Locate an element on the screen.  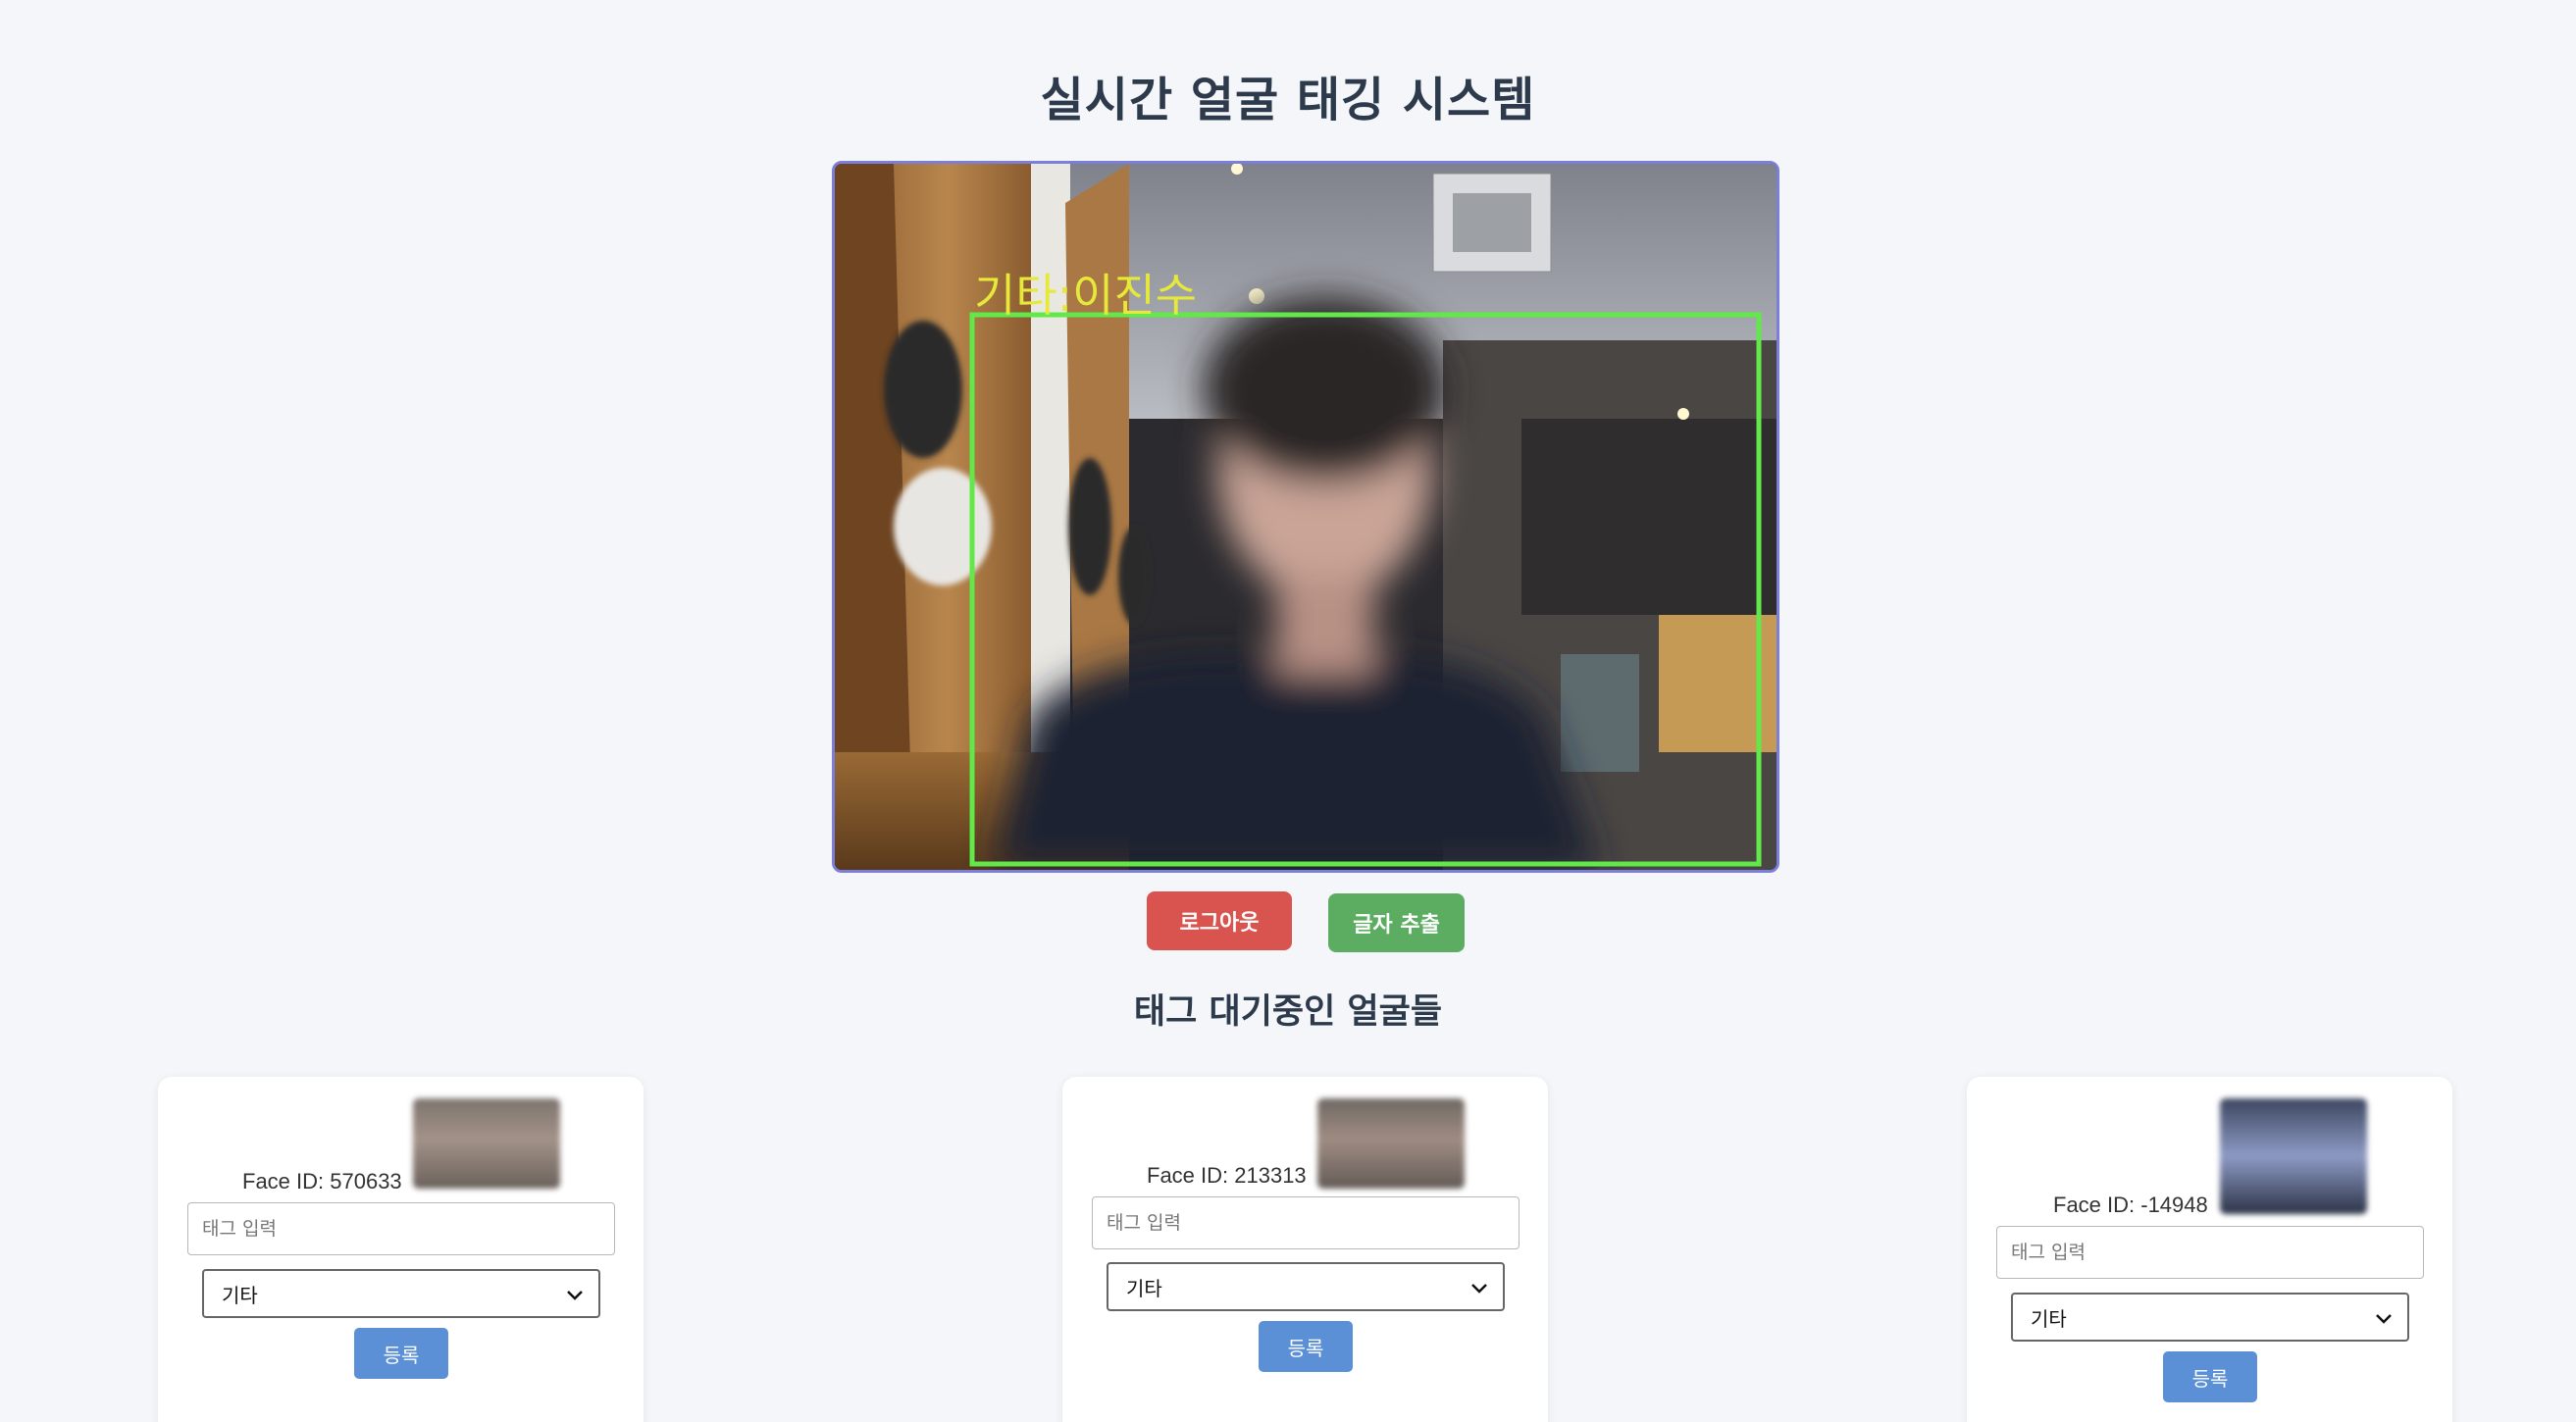
face-card: Face ID: 570633 기타 등록 is located at coordinates (401, 1249).